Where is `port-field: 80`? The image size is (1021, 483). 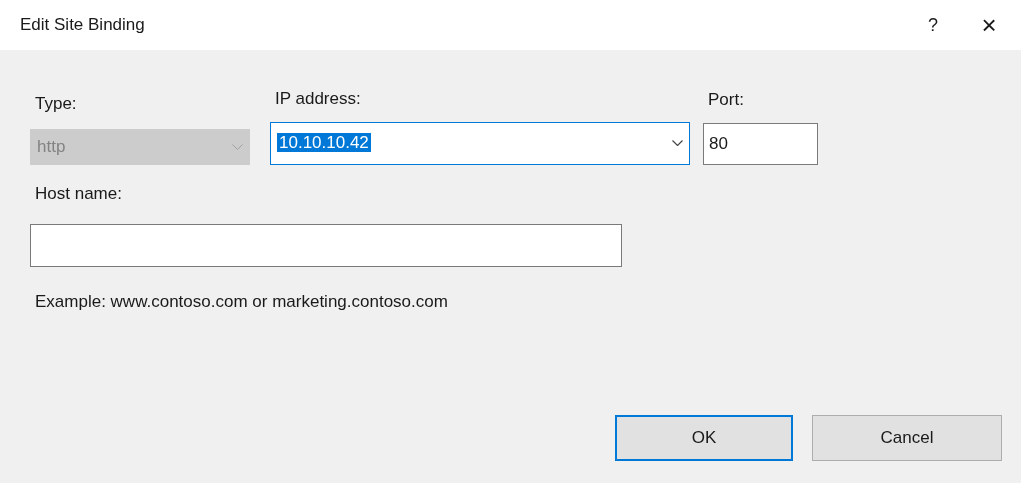 port-field: 80 is located at coordinates (760, 143).